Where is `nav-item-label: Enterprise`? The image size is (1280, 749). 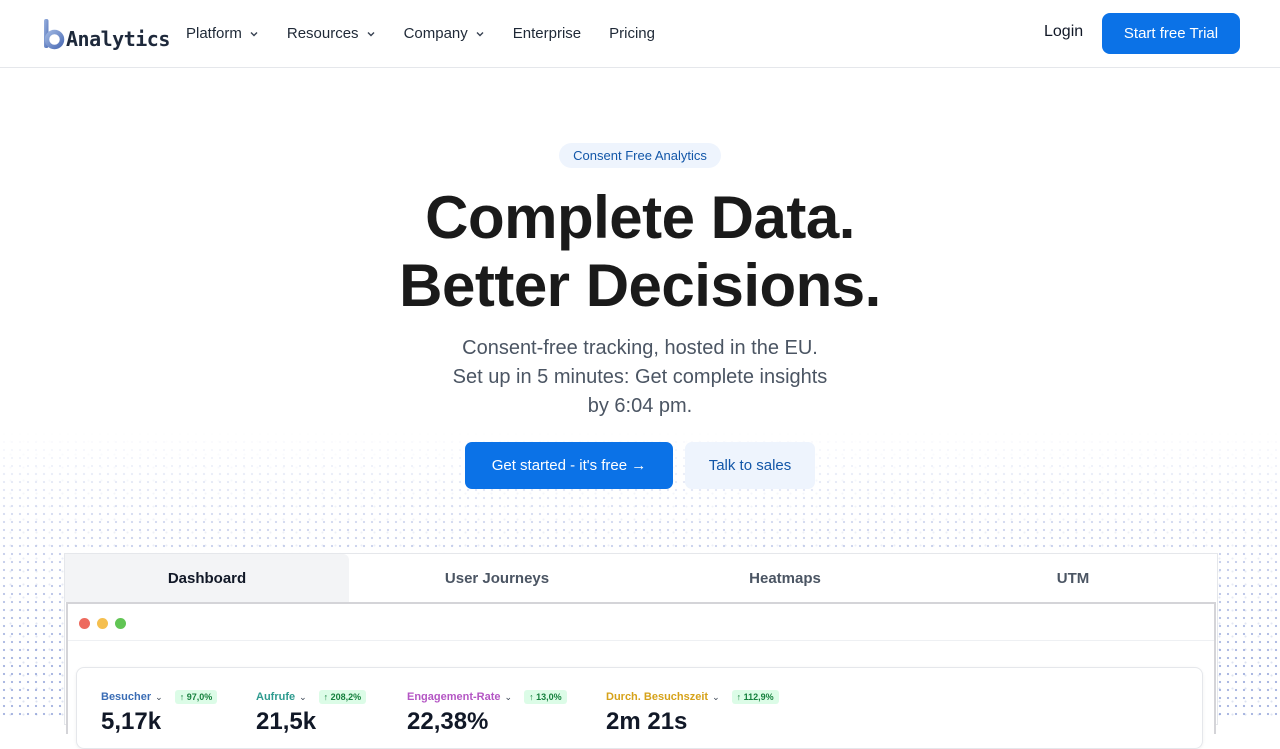
nav-item-label: Enterprise is located at coordinates (547, 33).